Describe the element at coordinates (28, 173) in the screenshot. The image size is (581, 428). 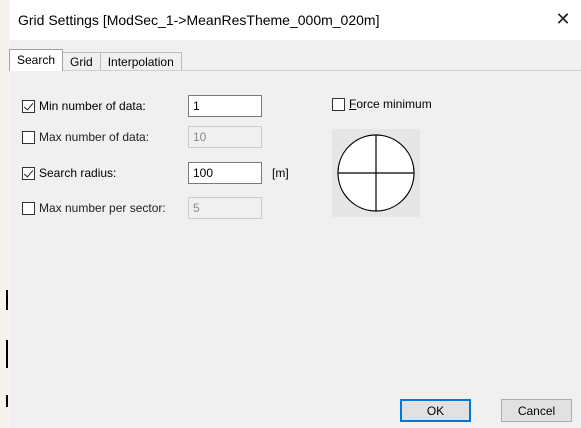
I see `search-radius-checkbox` at that location.